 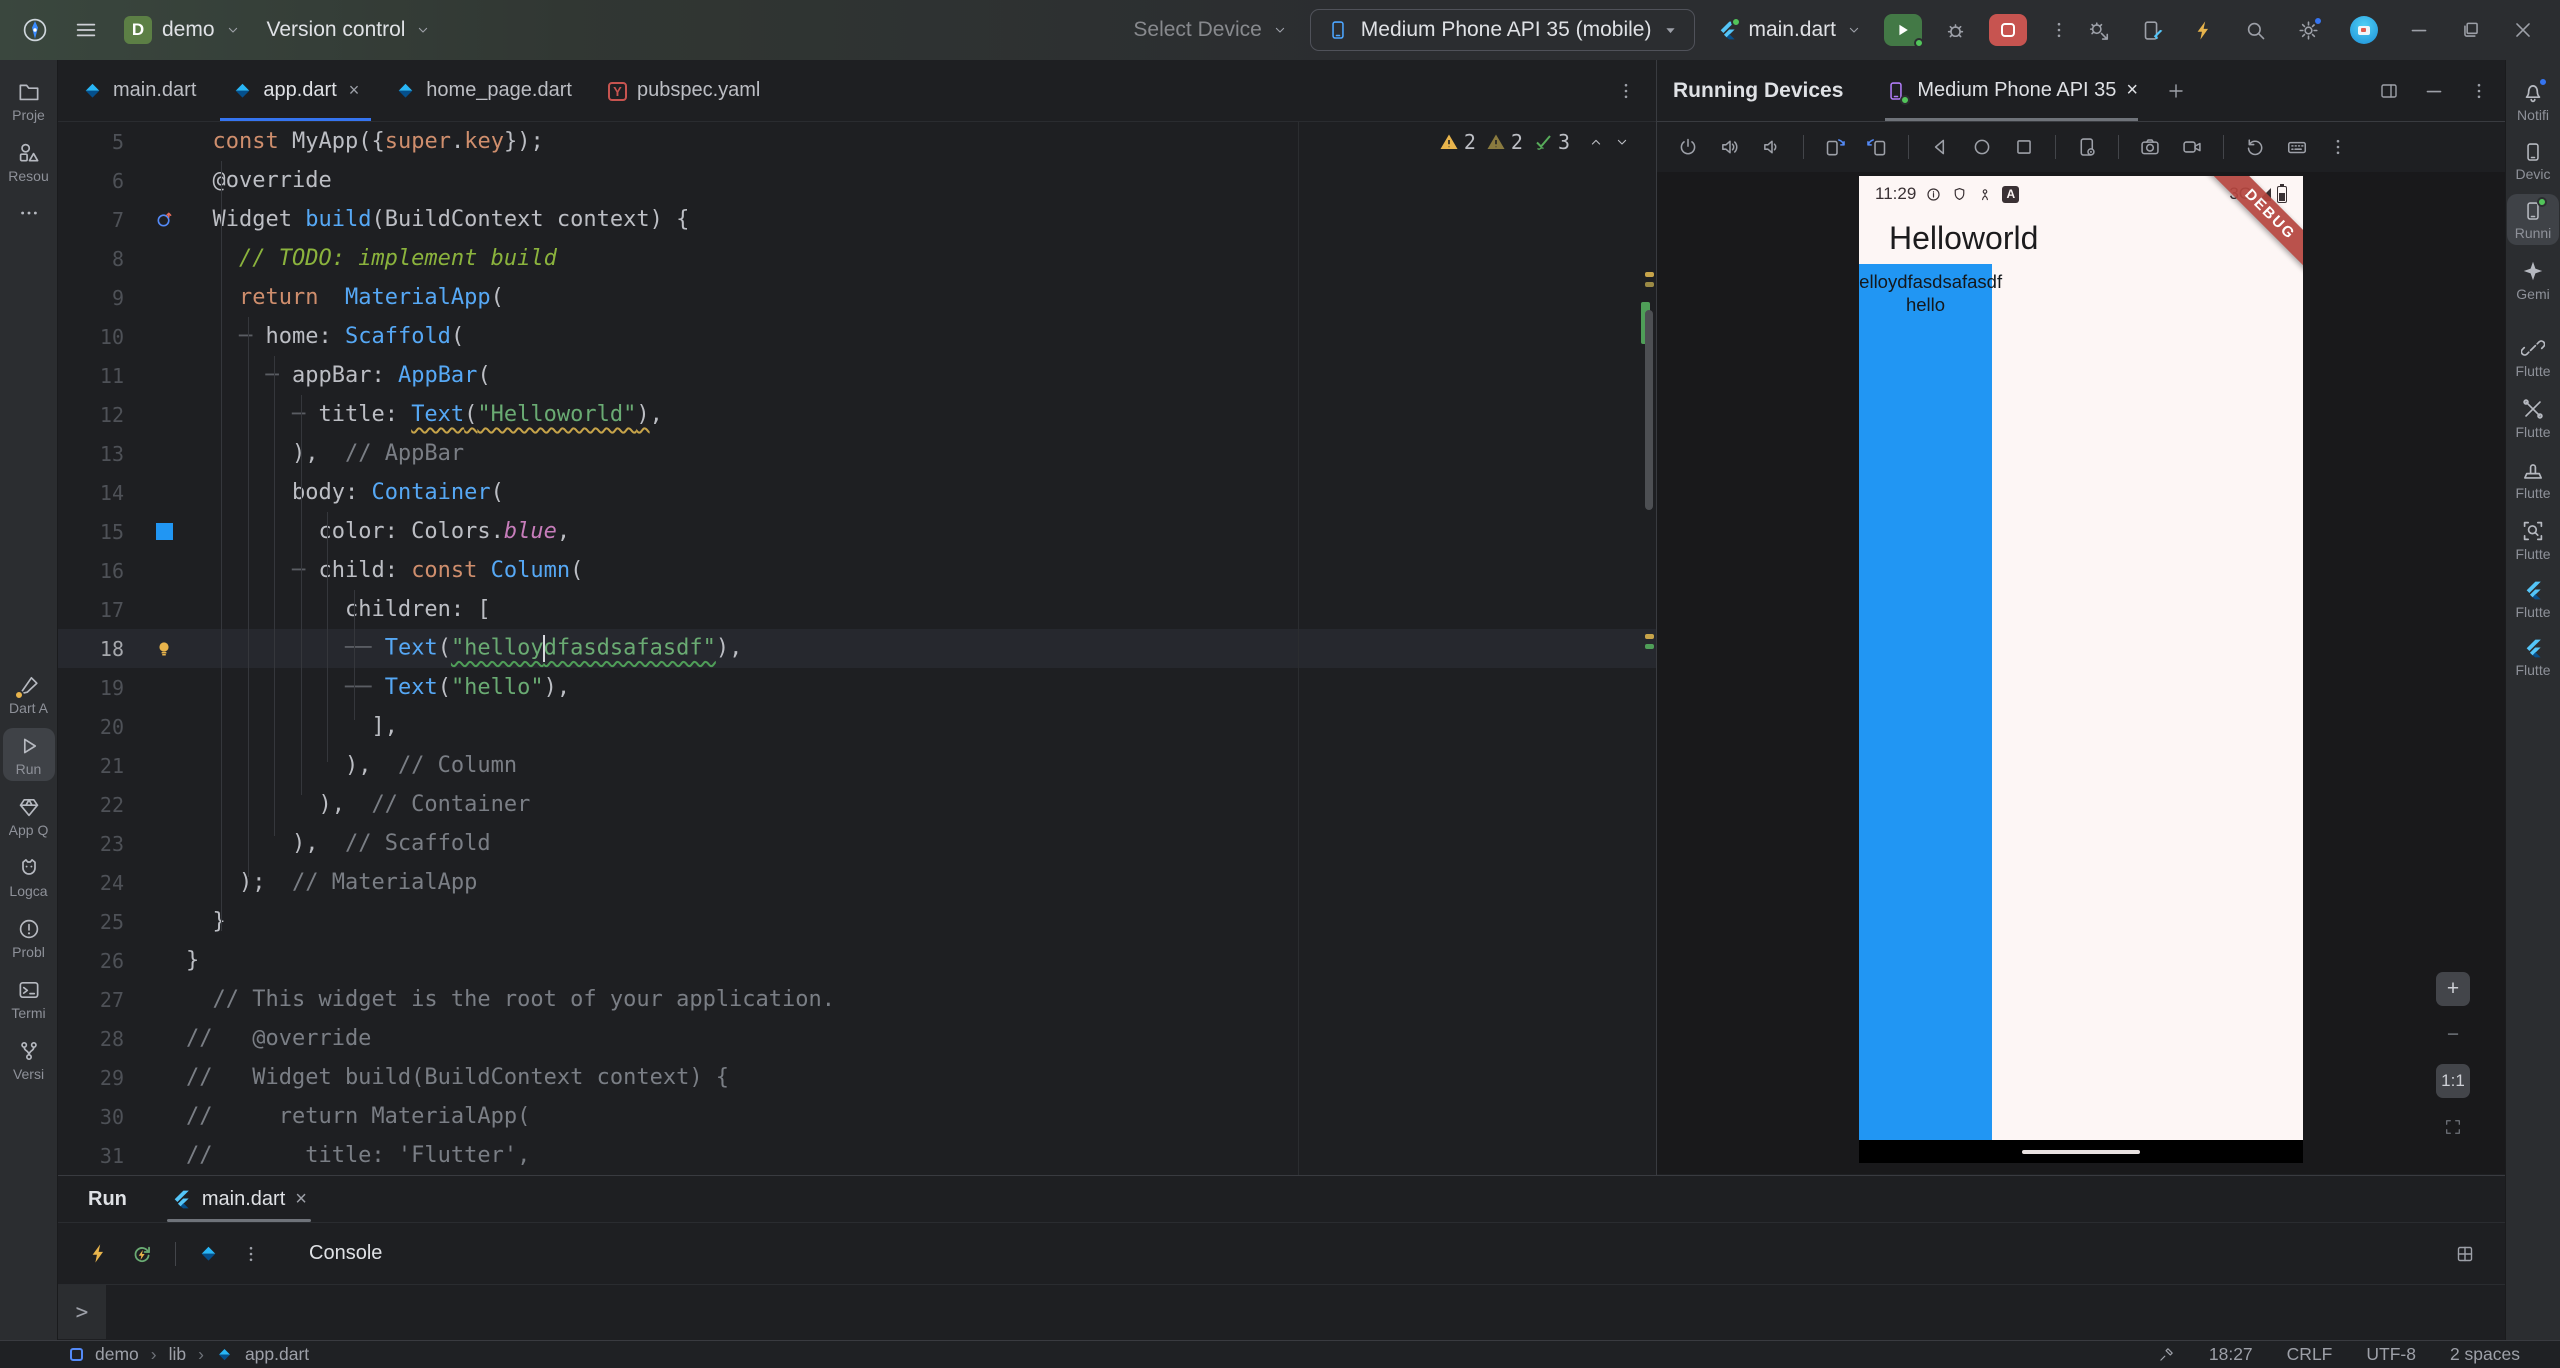 I want to click on sidebar-item-dart-analysis: Dart A, so click(x=29, y=693).